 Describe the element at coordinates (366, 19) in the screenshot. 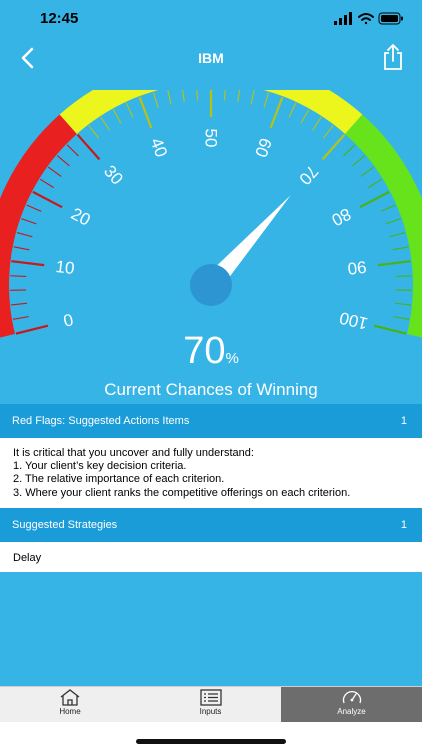

I see `wifi-icon` at that location.